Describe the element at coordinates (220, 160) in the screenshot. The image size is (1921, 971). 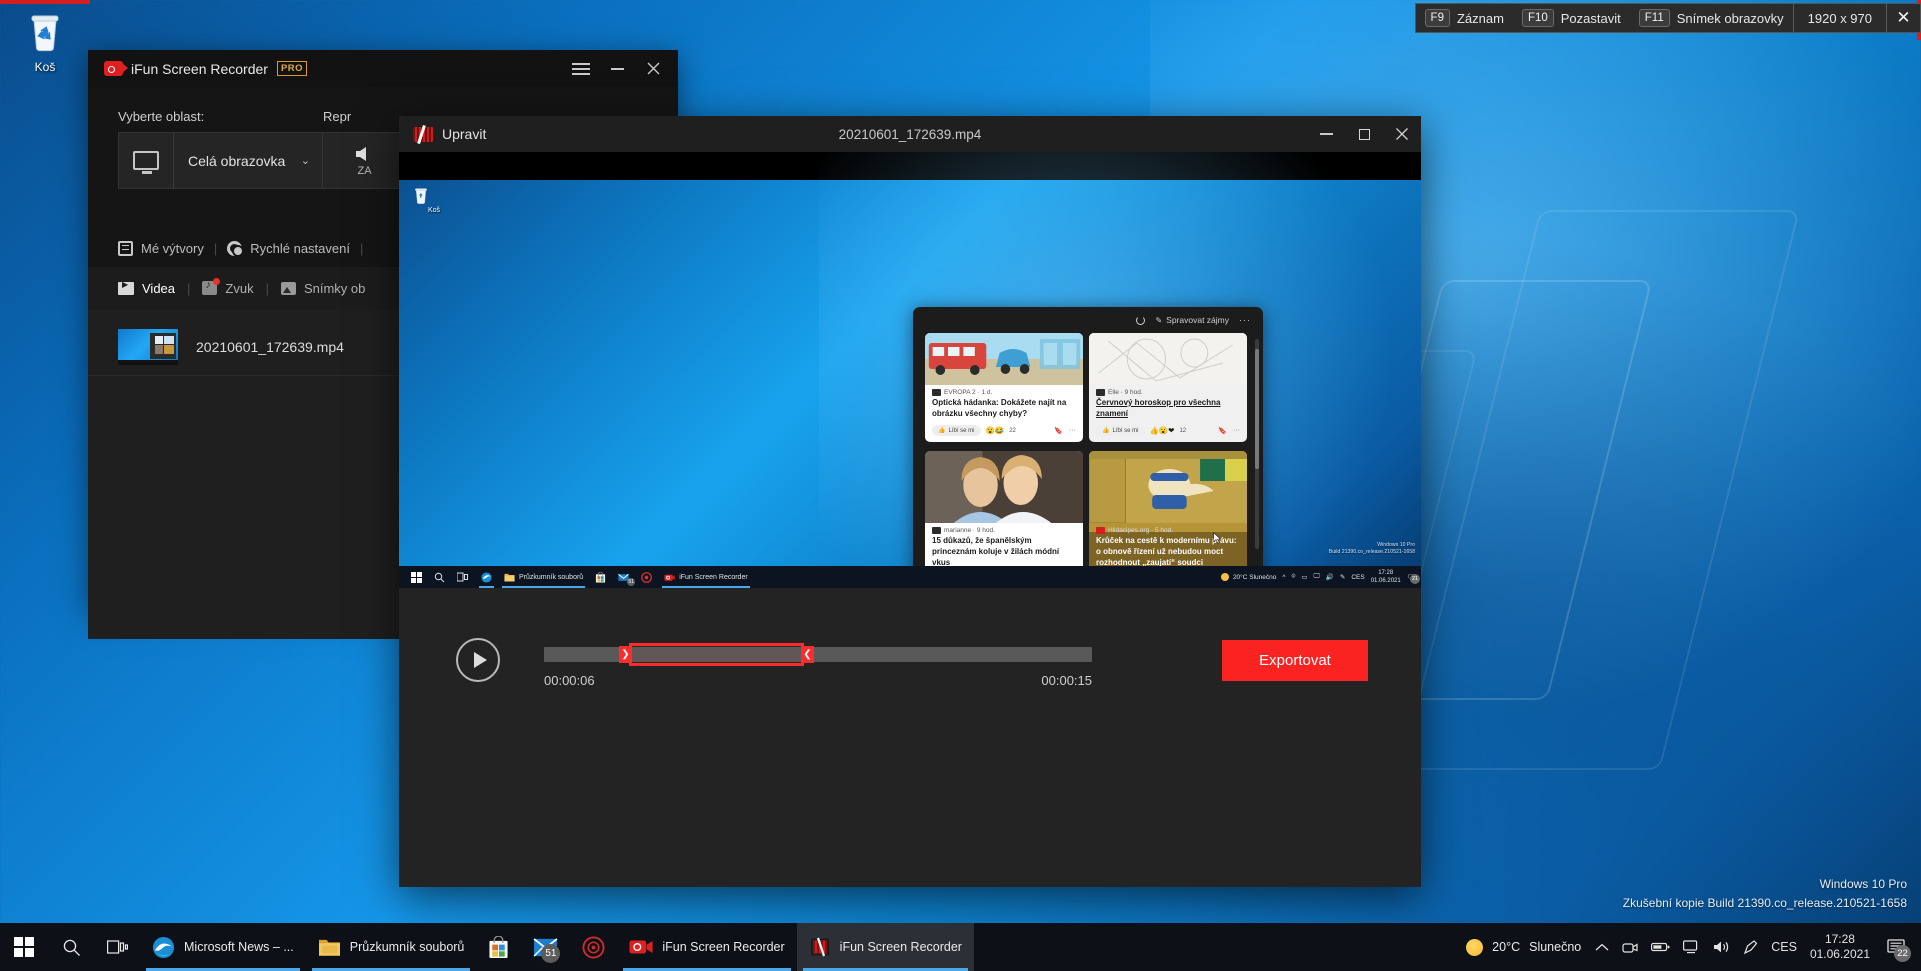
I see `area-select-dropdown: Celá obrazovka ⌄` at that location.